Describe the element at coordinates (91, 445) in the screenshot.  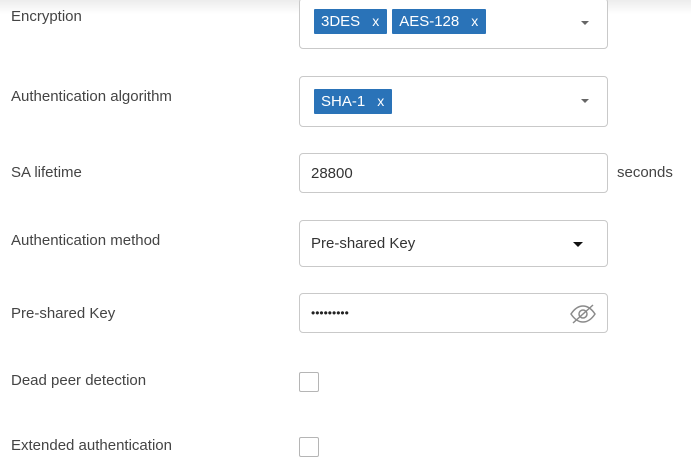
I see `xauth-label: Extended authentication` at that location.